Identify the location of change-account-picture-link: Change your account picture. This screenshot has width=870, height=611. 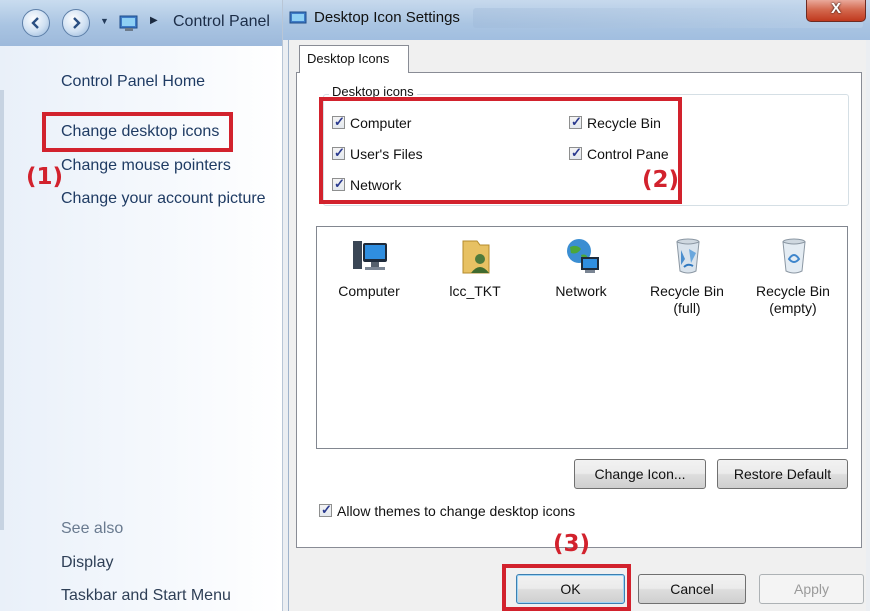
(163, 199).